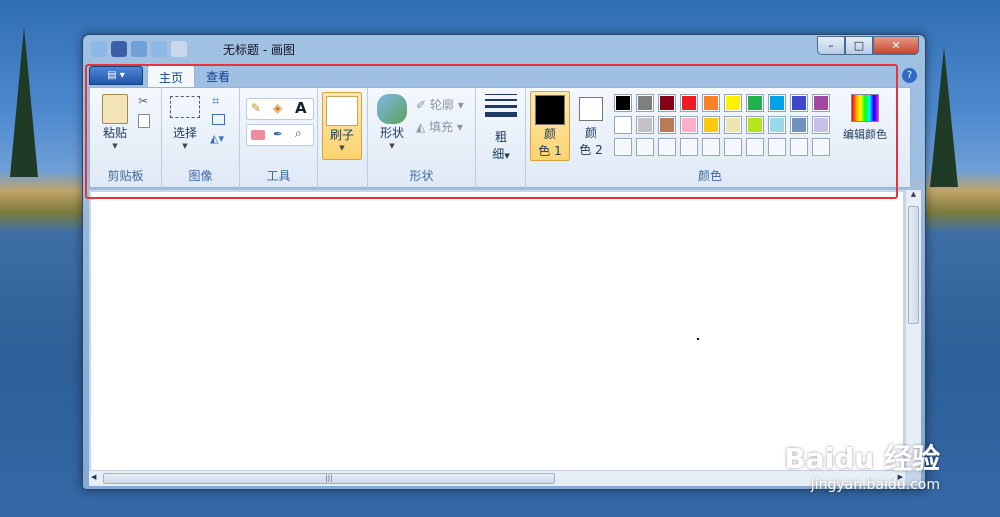 The width and height of the screenshot is (1000, 517). What do you see at coordinates (913, 265) in the screenshot?
I see `vertical-scroll-thumb` at bounding box center [913, 265].